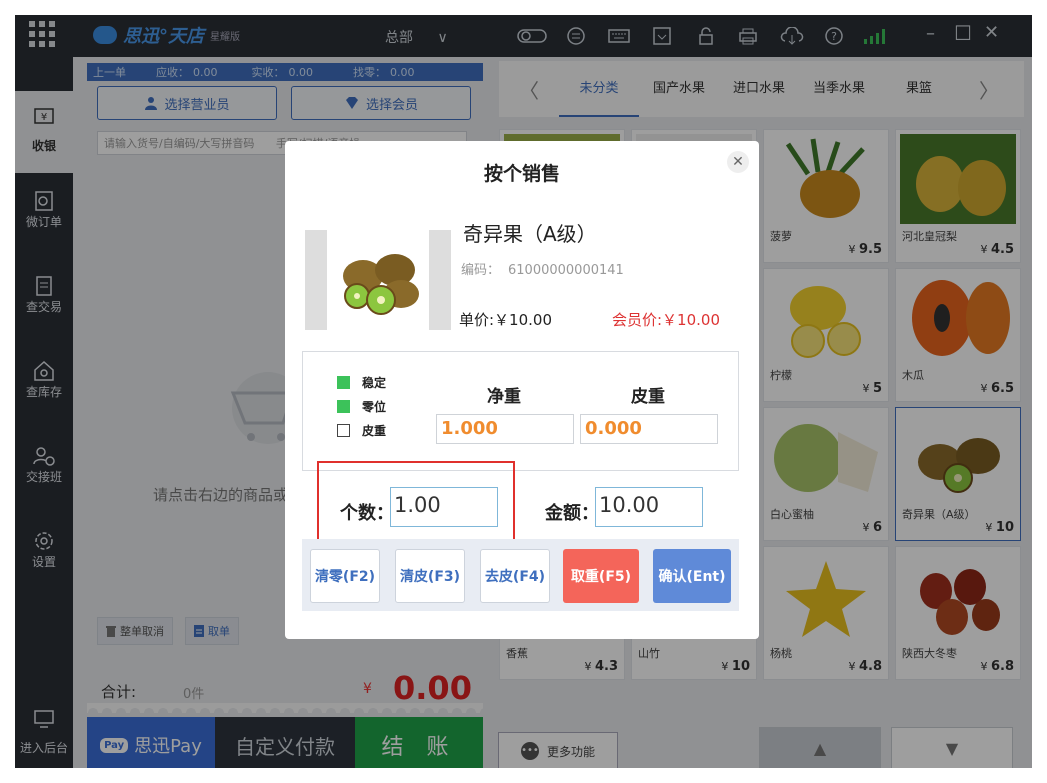 The height and width of the screenshot is (783, 1047). Describe the element at coordinates (566, 270) in the screenshot. I see `product-code-value: 61000000000141` at that location.